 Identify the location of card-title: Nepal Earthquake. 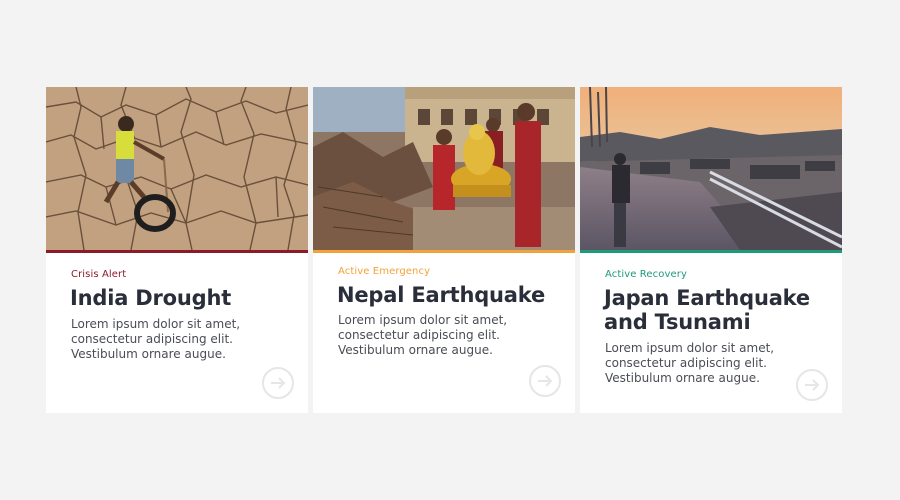
(449, 295).